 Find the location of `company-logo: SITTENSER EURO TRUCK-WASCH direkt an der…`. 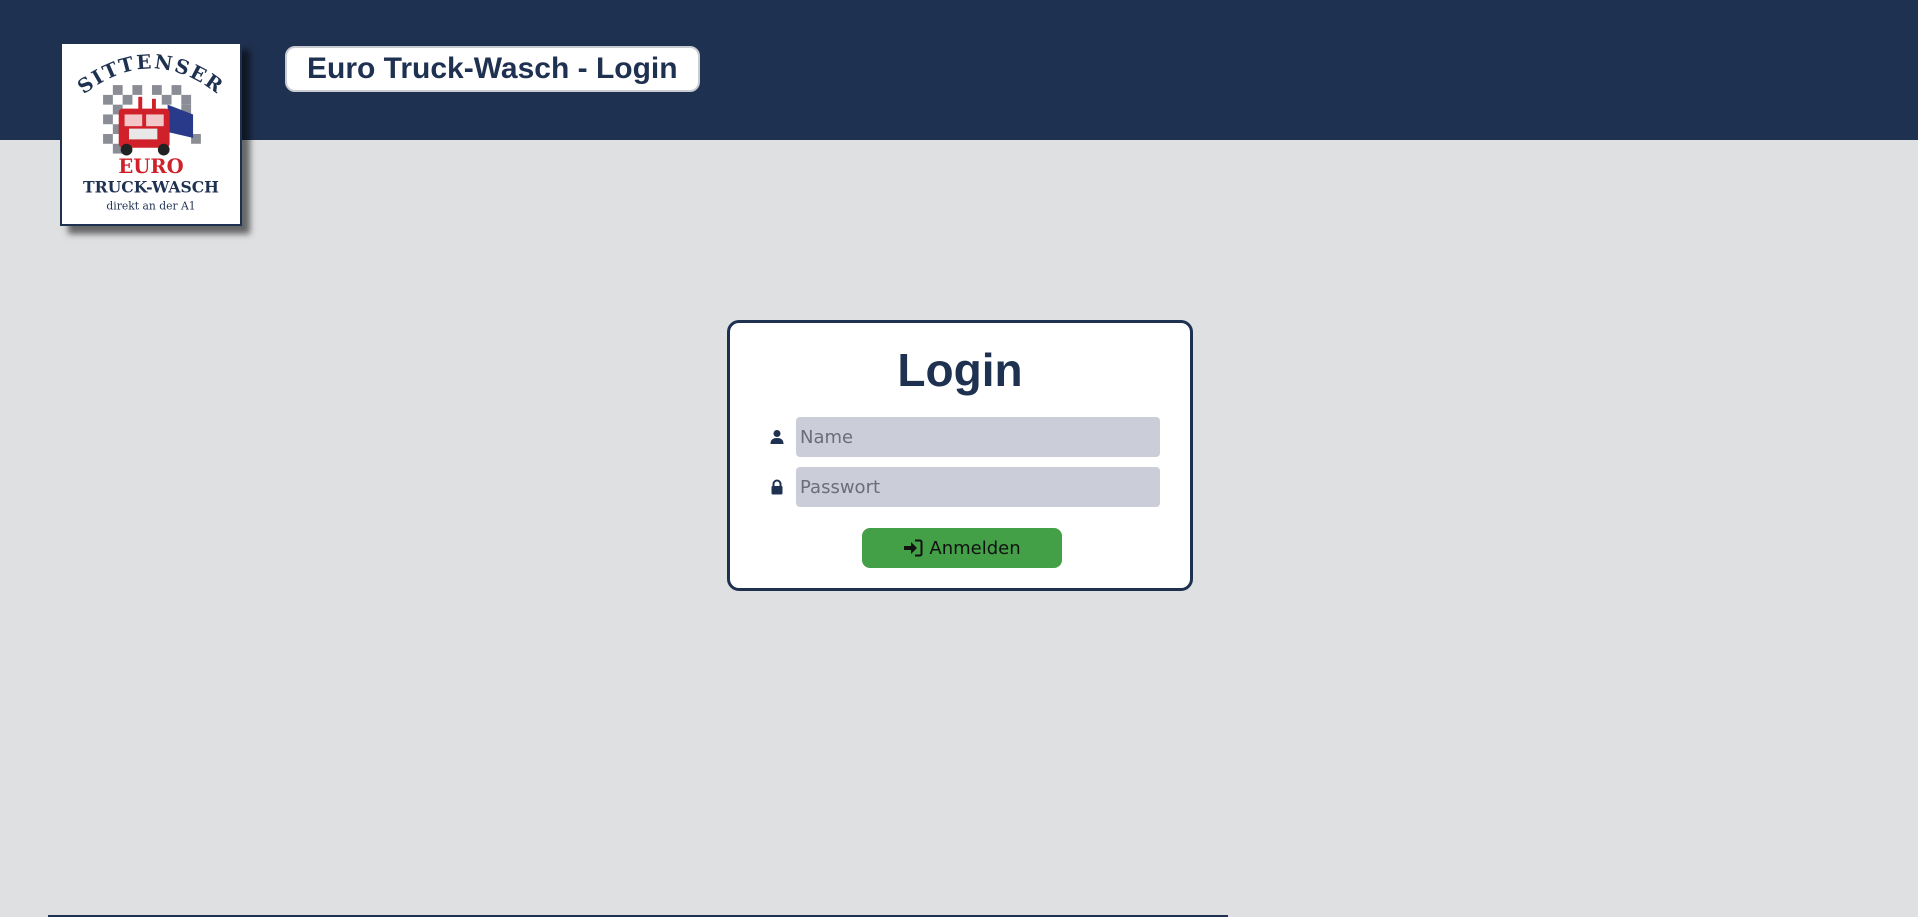

company-logo: SITTENSER EURO TRUCK-WASCH direkt an der… is located at coordinates (151, 134).